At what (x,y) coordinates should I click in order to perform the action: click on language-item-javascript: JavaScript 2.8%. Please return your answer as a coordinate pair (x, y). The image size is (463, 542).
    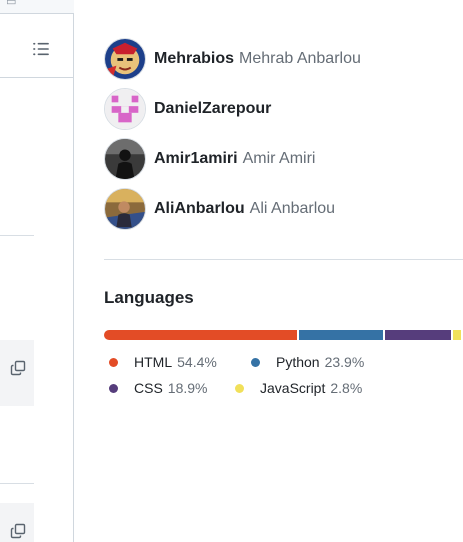
    Looking at the image, I should click on (305, 388).